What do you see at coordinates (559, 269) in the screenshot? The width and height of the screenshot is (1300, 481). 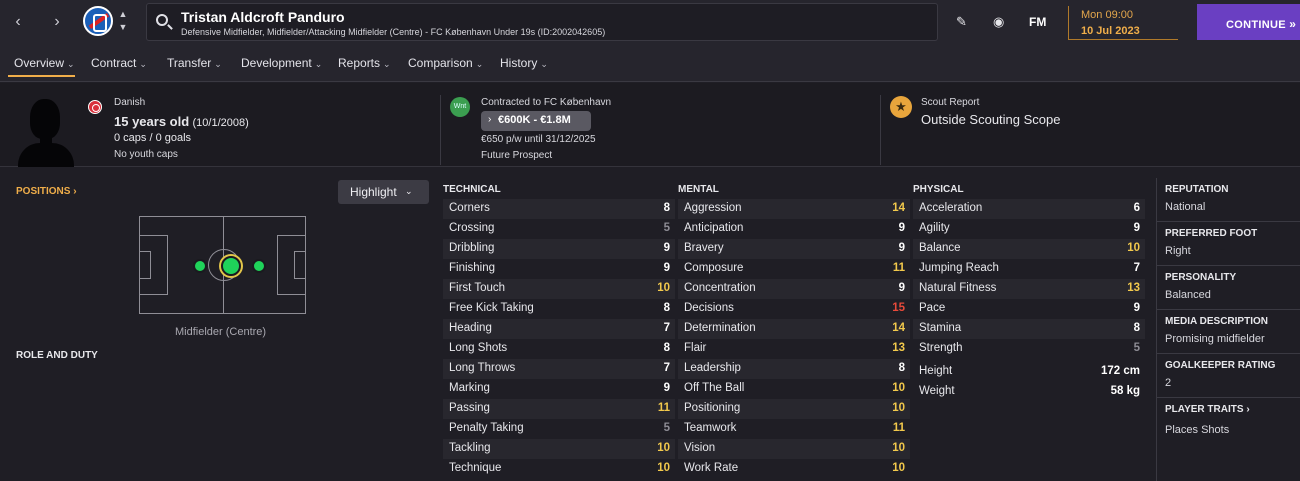 I see `technical-attribute-row: Finishing 9` at bounding box center [559, 269].